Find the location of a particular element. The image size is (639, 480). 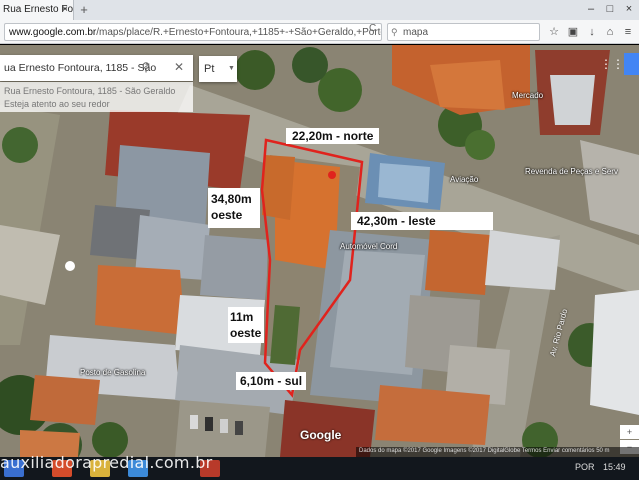

language-value: Pt is located at coordinates (209, 69).